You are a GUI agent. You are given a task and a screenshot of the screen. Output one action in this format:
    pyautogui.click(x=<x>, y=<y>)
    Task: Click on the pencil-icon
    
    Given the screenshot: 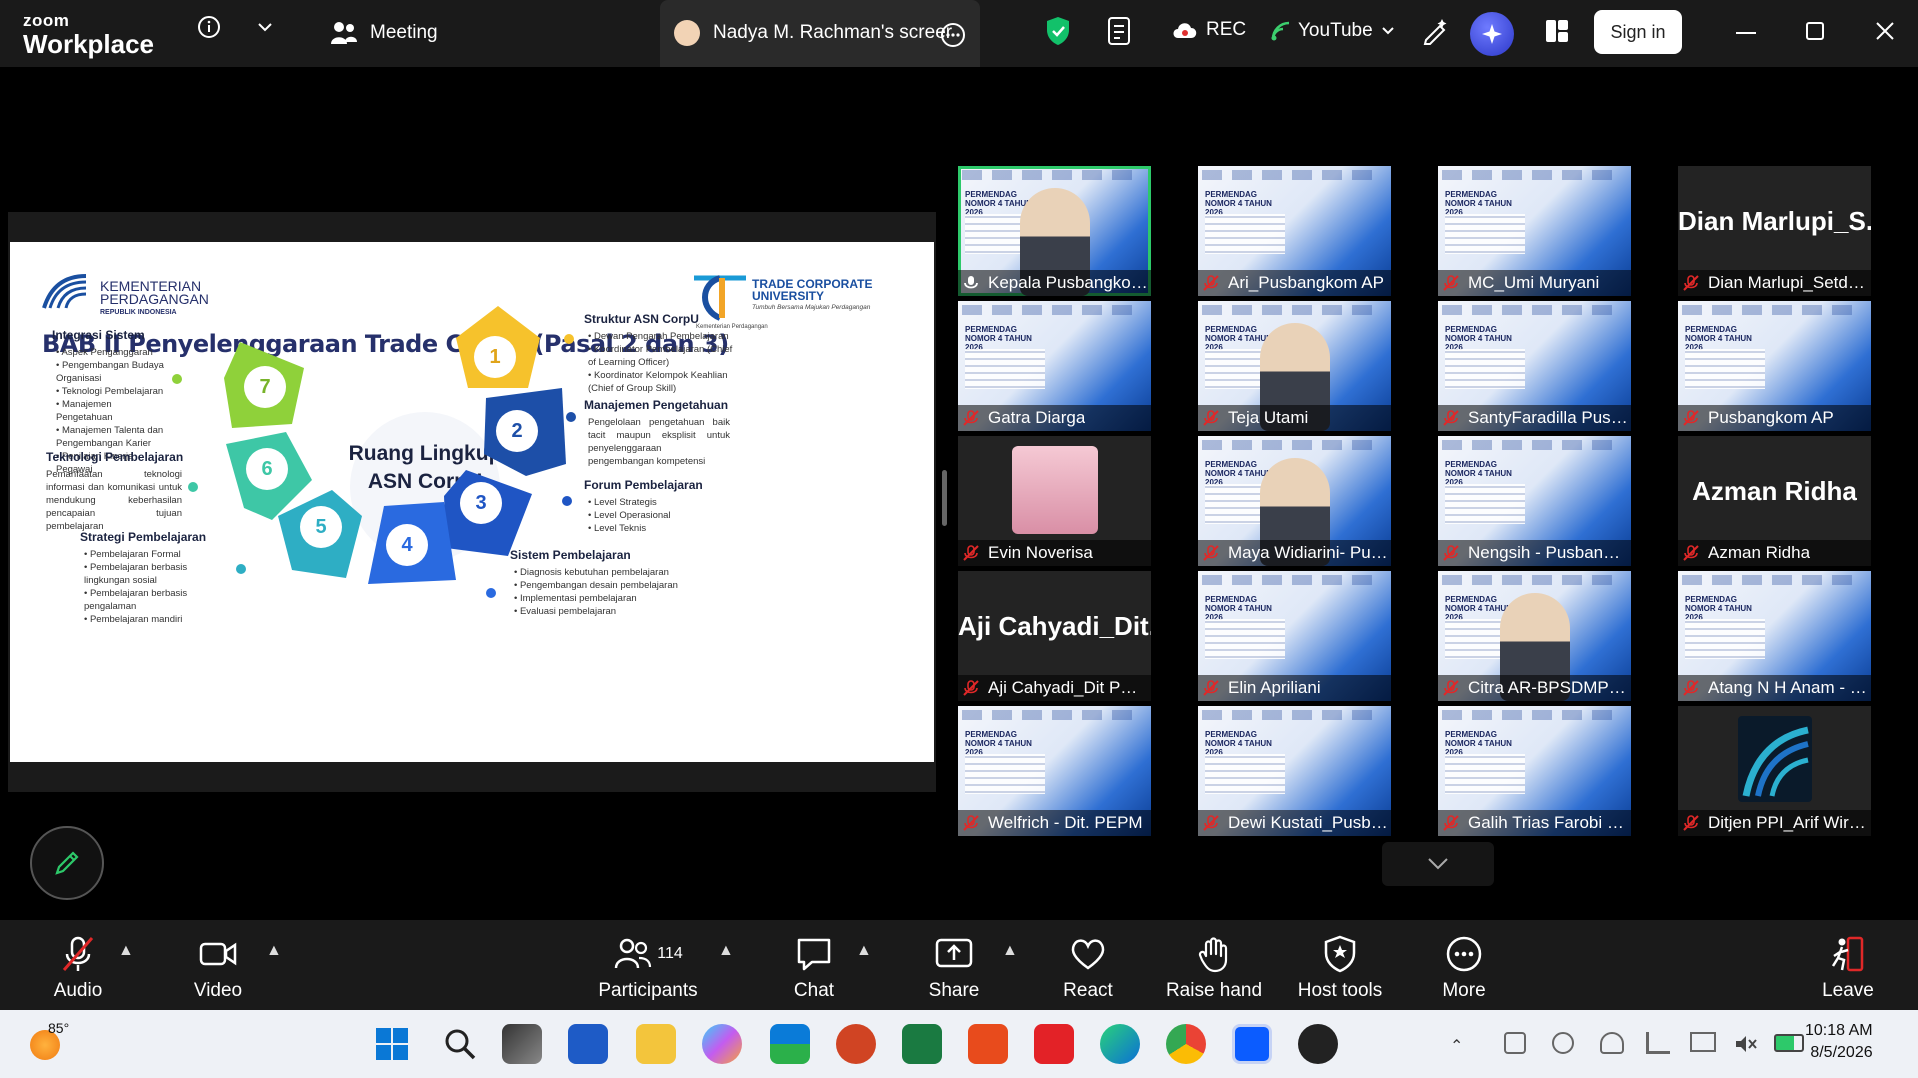 What is the action you would take?
    pyautogui.click(x=67, y=863)
    